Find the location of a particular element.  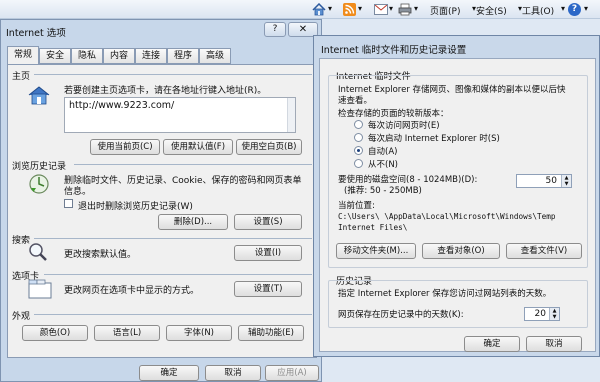

history-settings-button: 设置(S) is located at coordinates (268, 222).